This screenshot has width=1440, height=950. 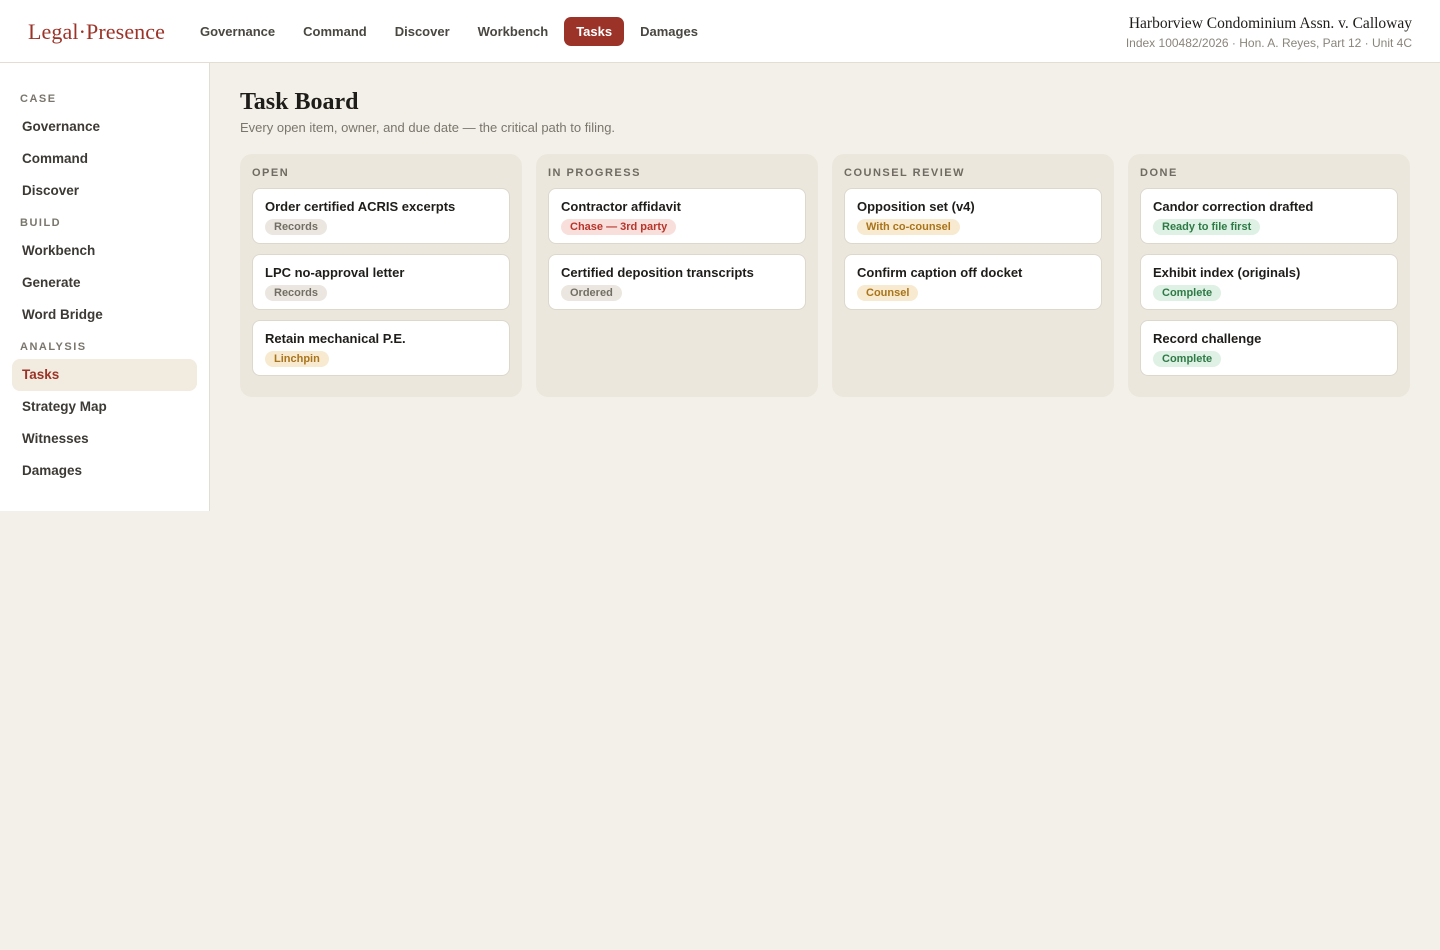 I want to click on status-badge: Chase — 3rd party, so click(x=619, y=227).